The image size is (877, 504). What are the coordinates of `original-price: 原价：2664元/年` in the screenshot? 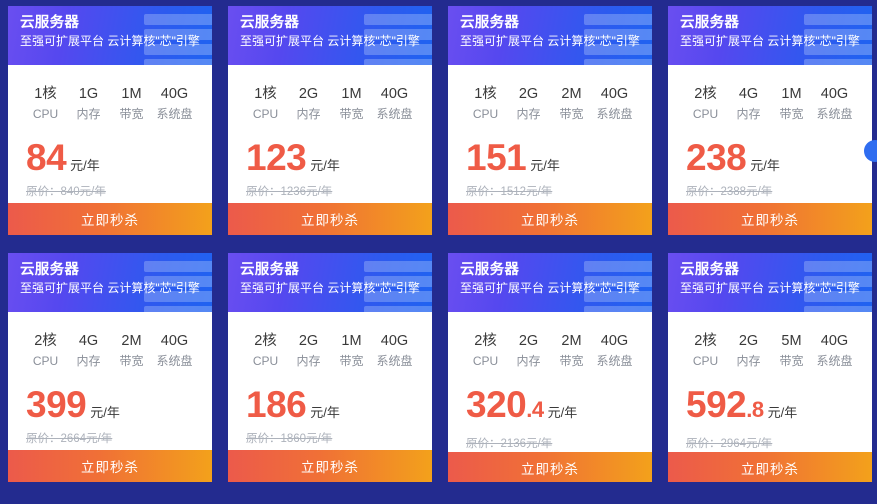 It's located at (69, 439).